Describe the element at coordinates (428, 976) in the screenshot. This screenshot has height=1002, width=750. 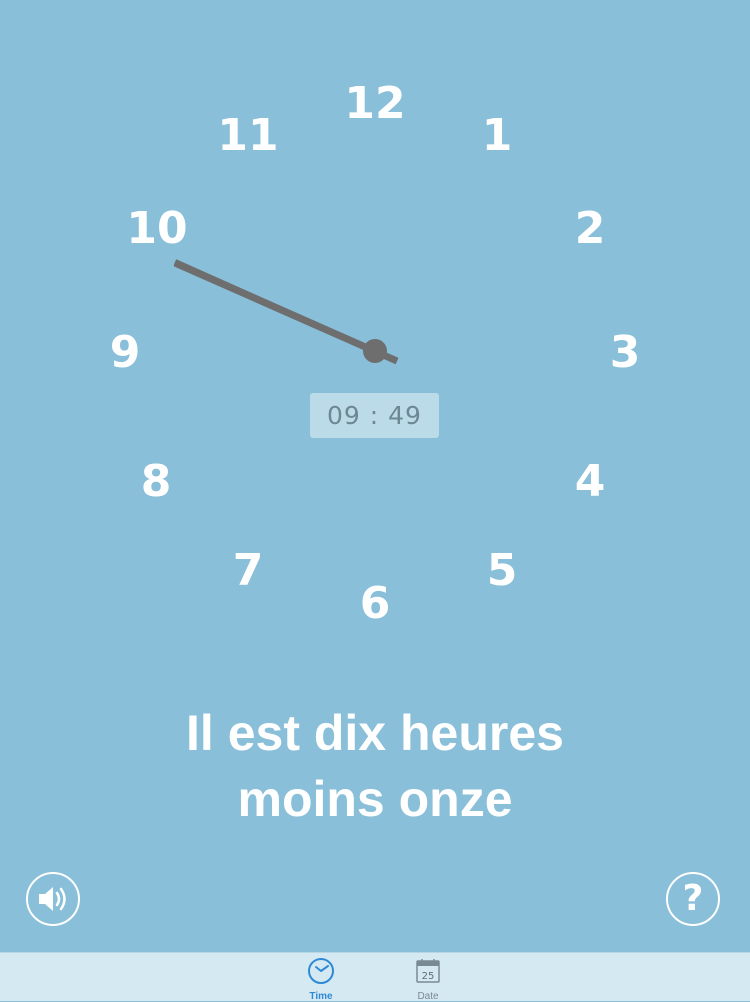
I see `calendar-icon-day: 25` at that location.